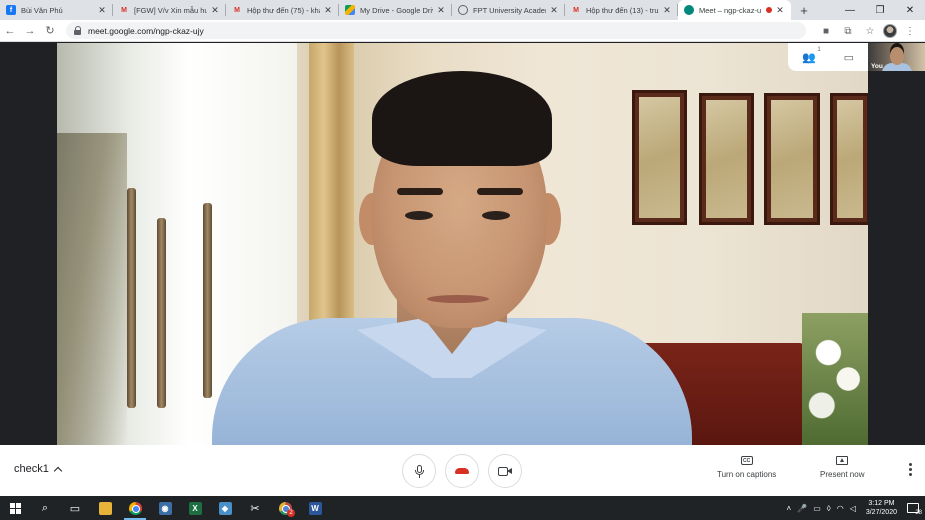 The image size is (925, 520). What do you see at coordinates (505, 471) in the screenshot?
I see `camera-button` at bounding box center [505, 471].